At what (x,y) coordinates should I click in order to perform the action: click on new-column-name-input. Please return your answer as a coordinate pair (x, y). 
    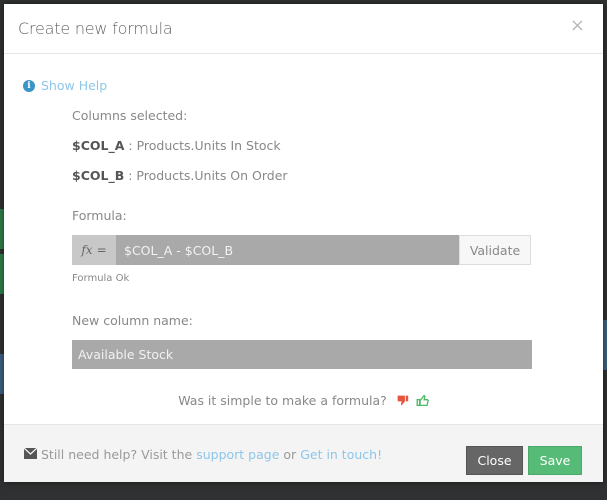
    Looking at the image, I should click on (302, 354).